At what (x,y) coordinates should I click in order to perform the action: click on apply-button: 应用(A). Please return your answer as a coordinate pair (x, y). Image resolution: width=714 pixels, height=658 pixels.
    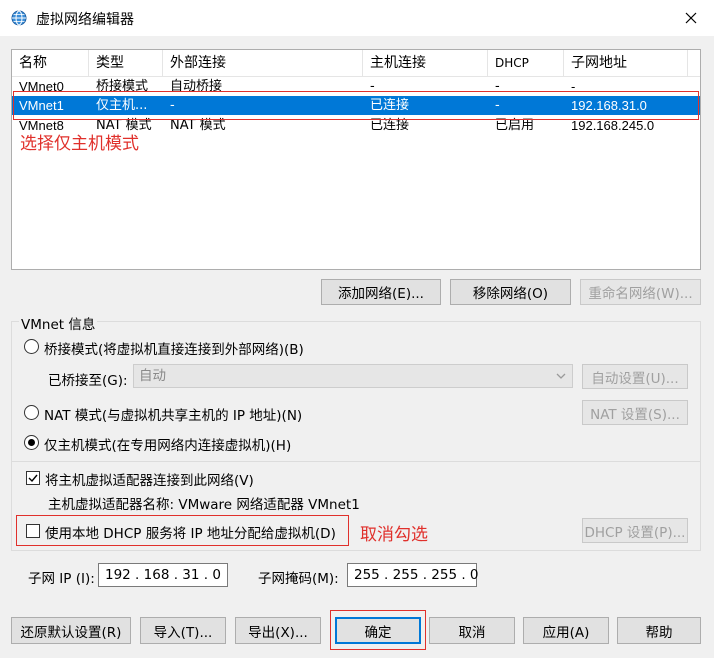
    Looking at the image, I should click on (566, 630).